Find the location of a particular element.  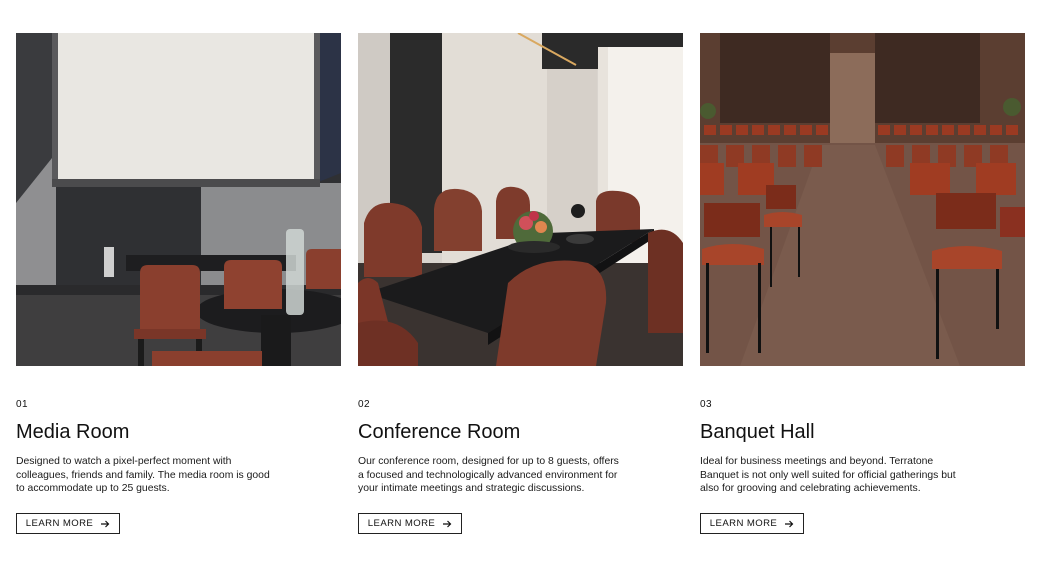

room-title: Conference Room is located at coordinates (439, 432).